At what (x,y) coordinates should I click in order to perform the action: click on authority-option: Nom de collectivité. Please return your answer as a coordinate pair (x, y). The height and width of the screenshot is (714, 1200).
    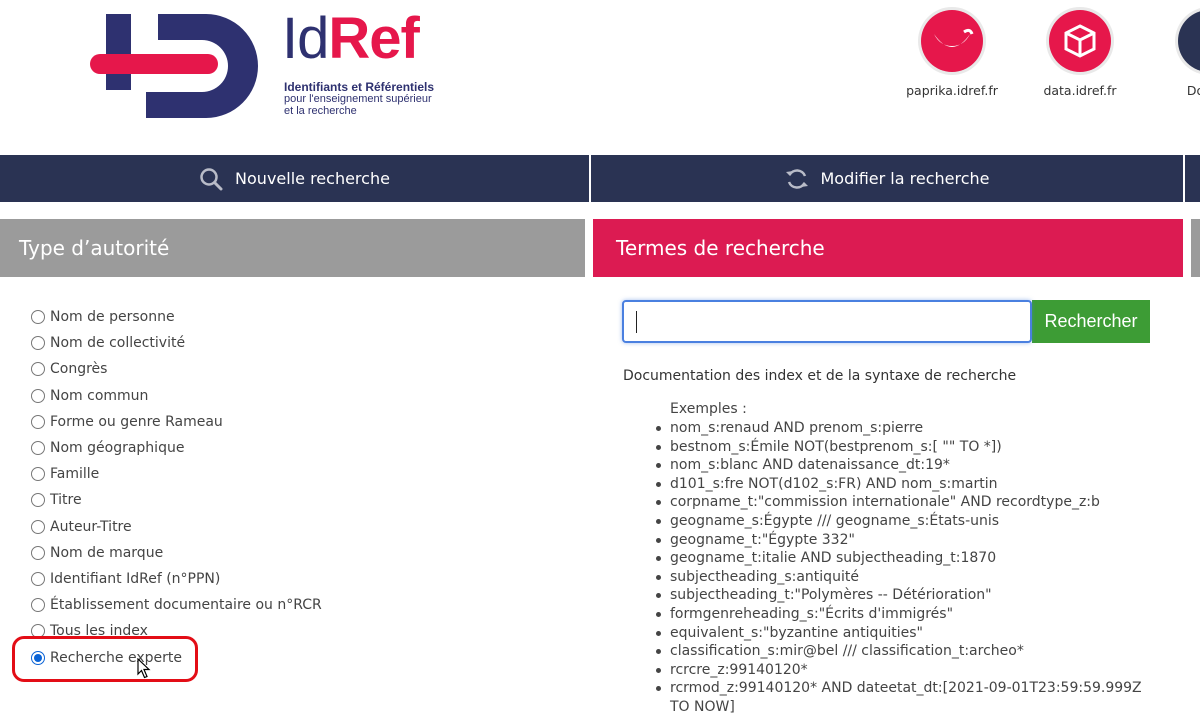
    Looking at the image, I should click on (308, 343).